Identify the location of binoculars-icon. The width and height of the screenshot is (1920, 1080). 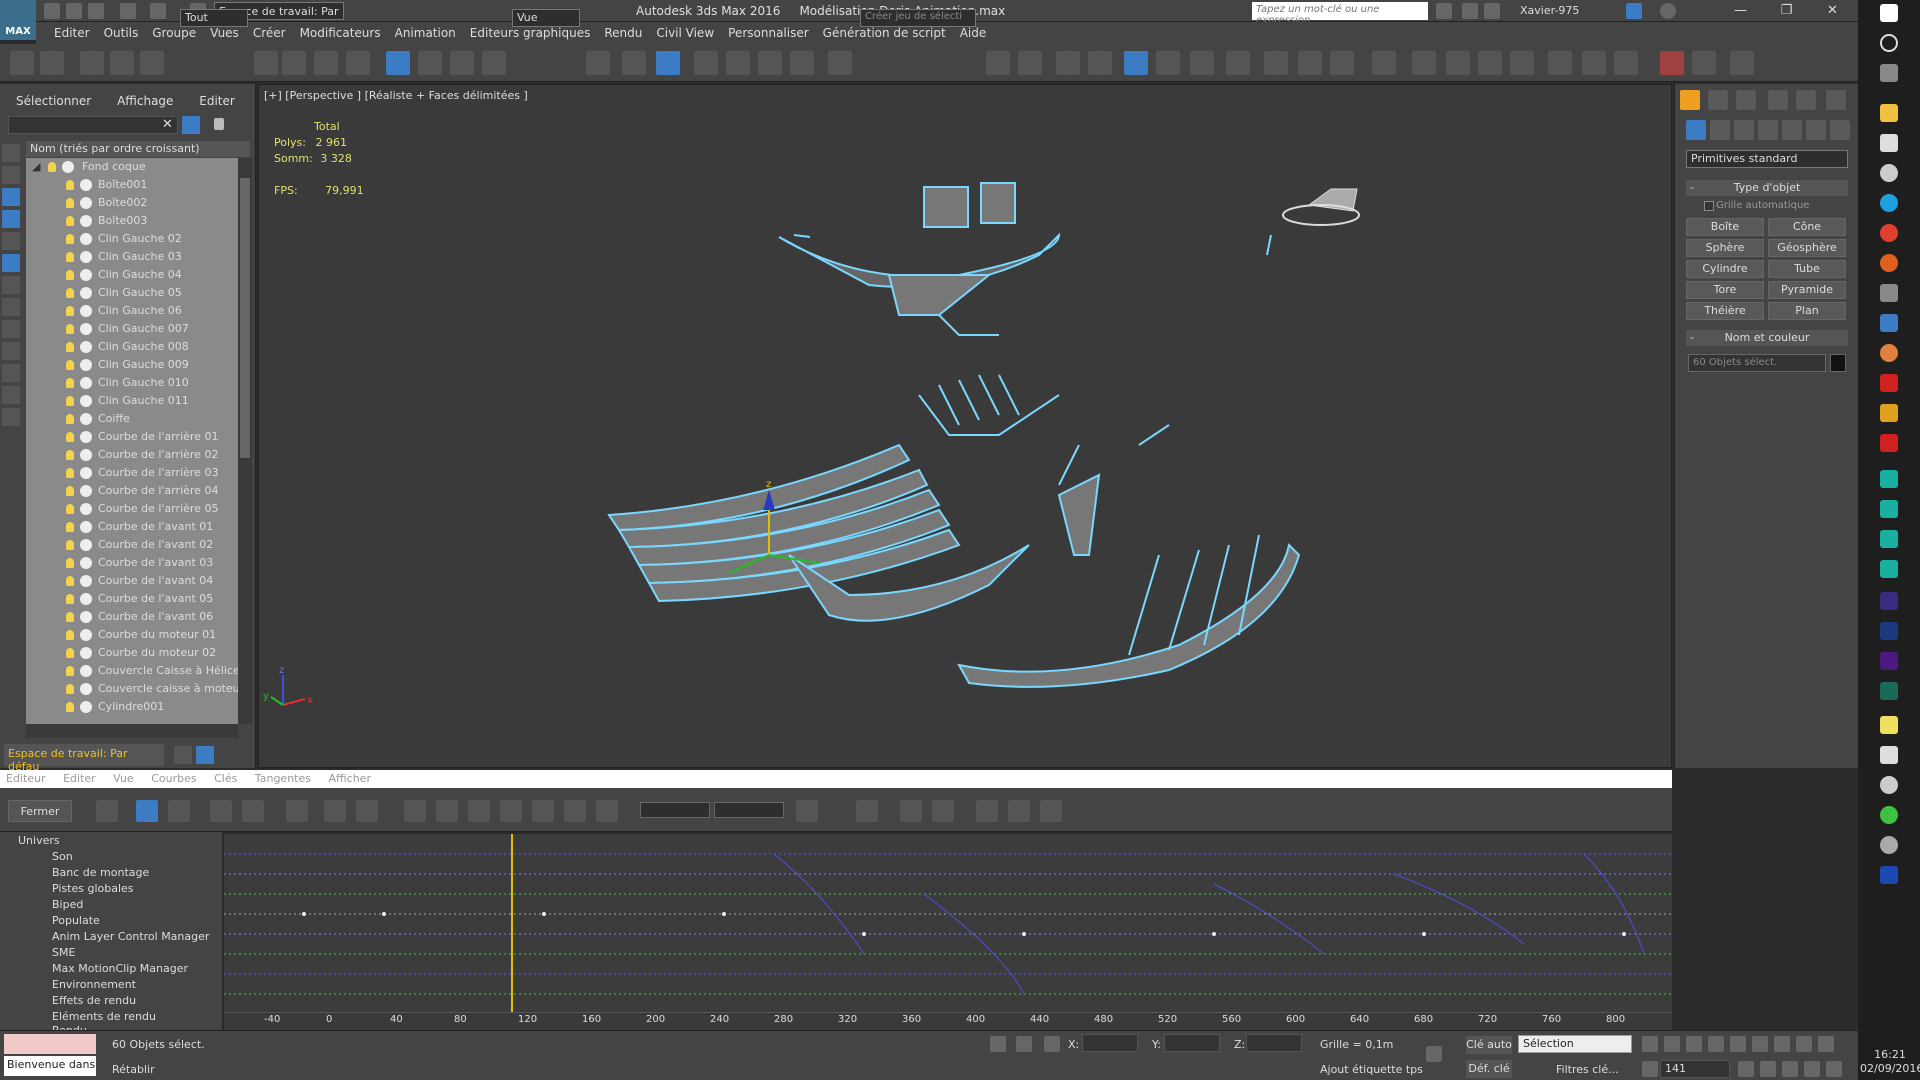
(1444, 11).